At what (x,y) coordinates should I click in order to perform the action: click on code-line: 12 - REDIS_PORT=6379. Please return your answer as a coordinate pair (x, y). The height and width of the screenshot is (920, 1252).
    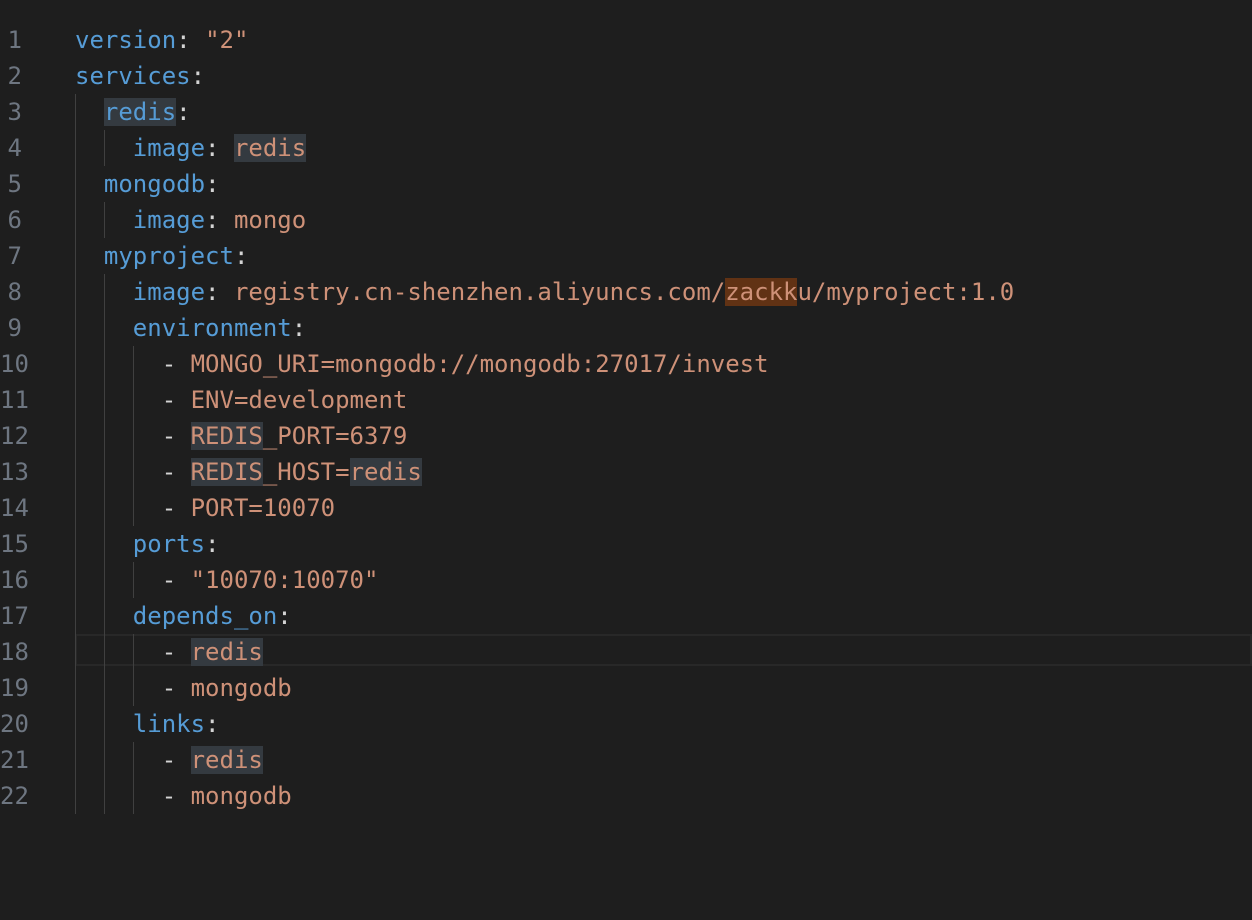
    Looking at the image, I should click on (626, 436).